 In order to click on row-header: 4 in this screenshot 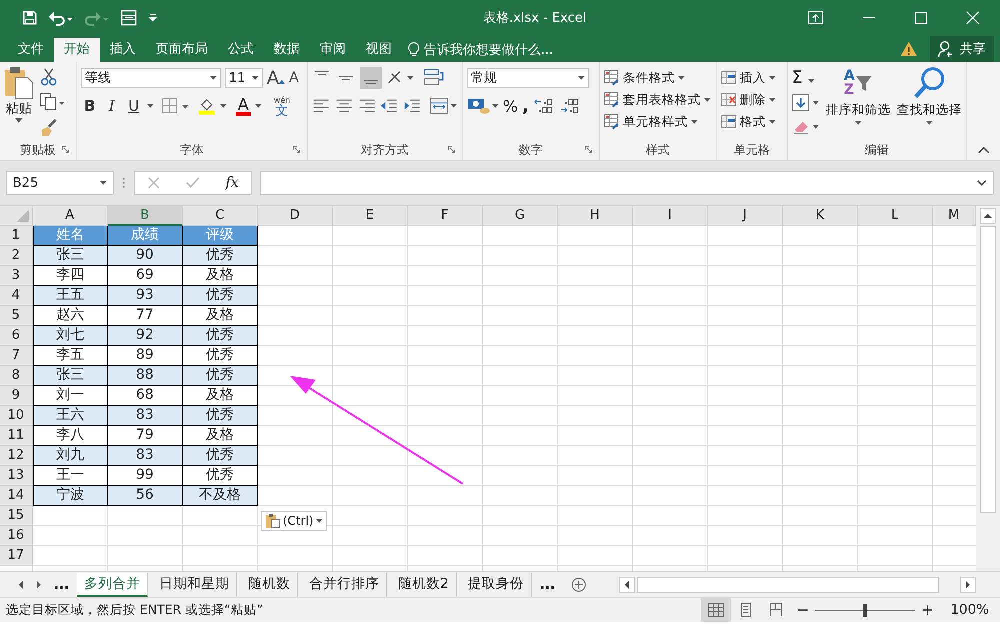, I will do `click(16, 296)`.